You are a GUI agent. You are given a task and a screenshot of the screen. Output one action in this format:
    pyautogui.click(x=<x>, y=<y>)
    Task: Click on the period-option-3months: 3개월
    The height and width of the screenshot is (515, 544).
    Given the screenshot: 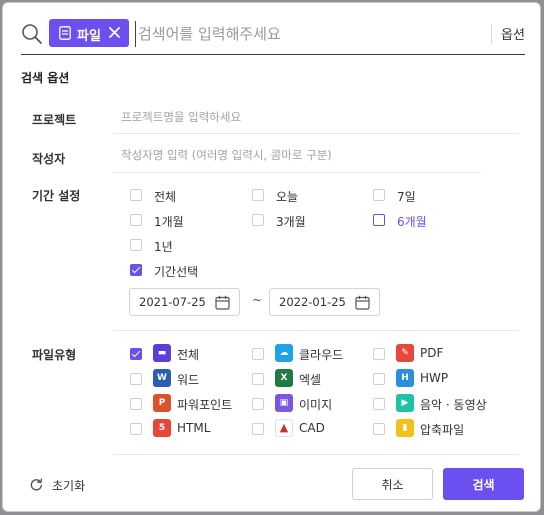 What is the action you would take?
    pyautogui.click(x=302, y=221)
    